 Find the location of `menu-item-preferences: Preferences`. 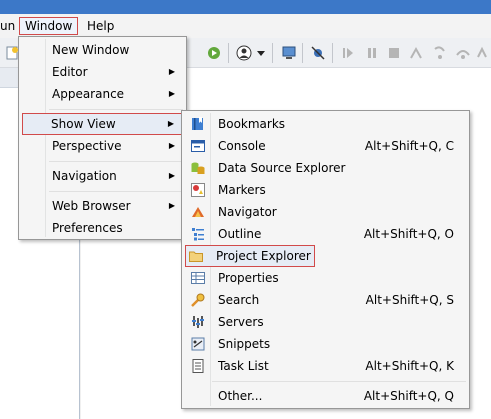

menu-item-preferences: Preferences is located at coordinates (102, 228).